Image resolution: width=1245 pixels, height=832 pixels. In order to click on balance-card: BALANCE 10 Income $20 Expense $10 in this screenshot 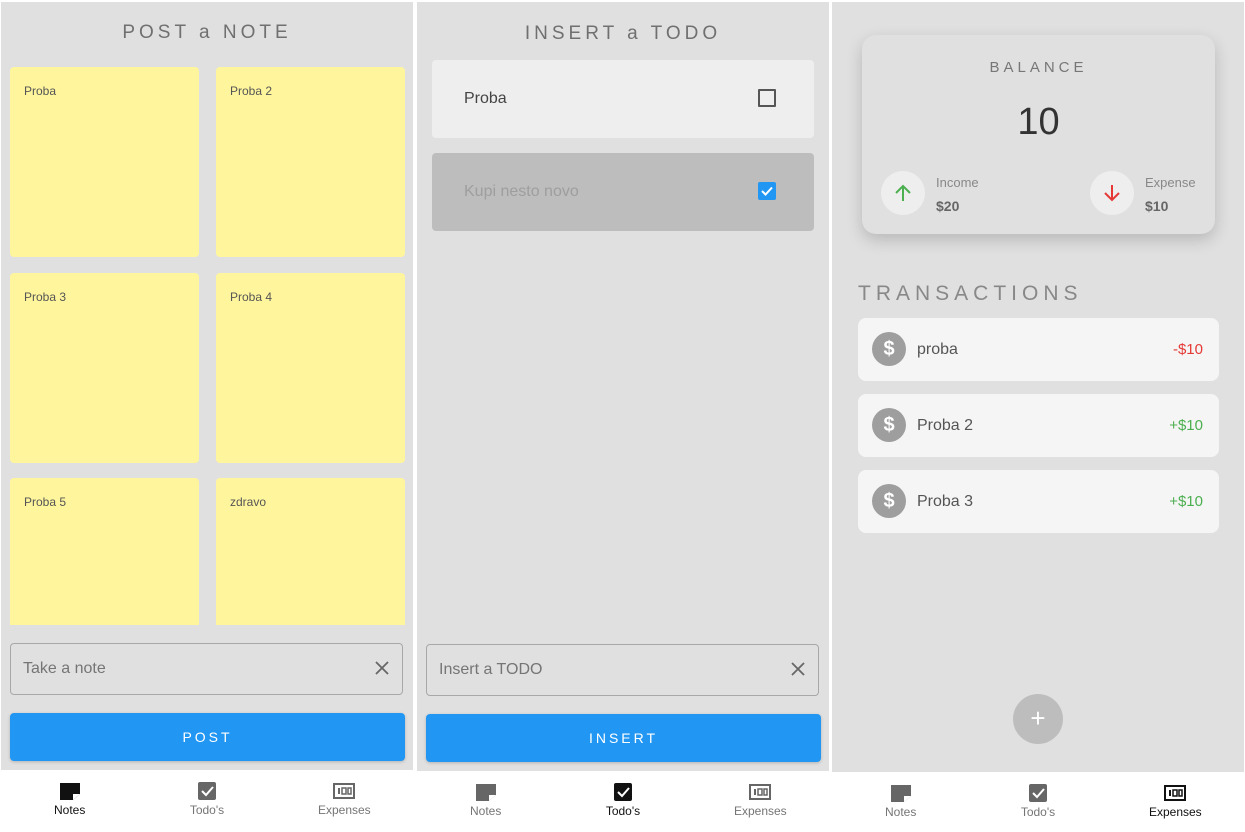, I will do `click(1038, 134)`.